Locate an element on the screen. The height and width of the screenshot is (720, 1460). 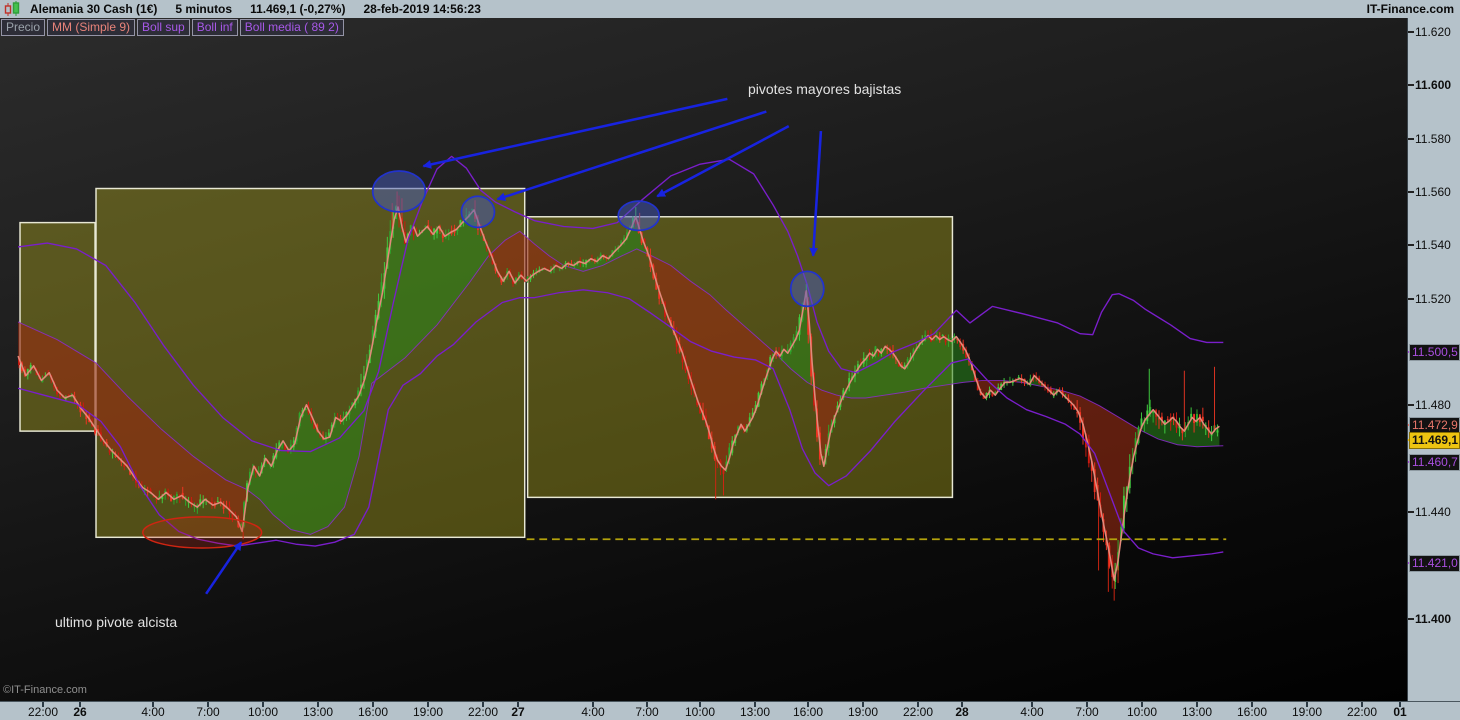
legend-chip-boll-media-89-2: Boll media ( 89 2) is located at coordinates (291, 27).